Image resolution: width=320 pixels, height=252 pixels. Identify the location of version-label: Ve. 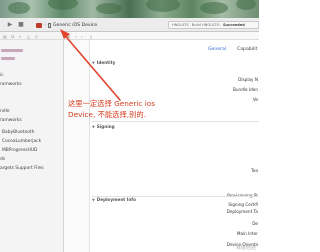
(255, 99).